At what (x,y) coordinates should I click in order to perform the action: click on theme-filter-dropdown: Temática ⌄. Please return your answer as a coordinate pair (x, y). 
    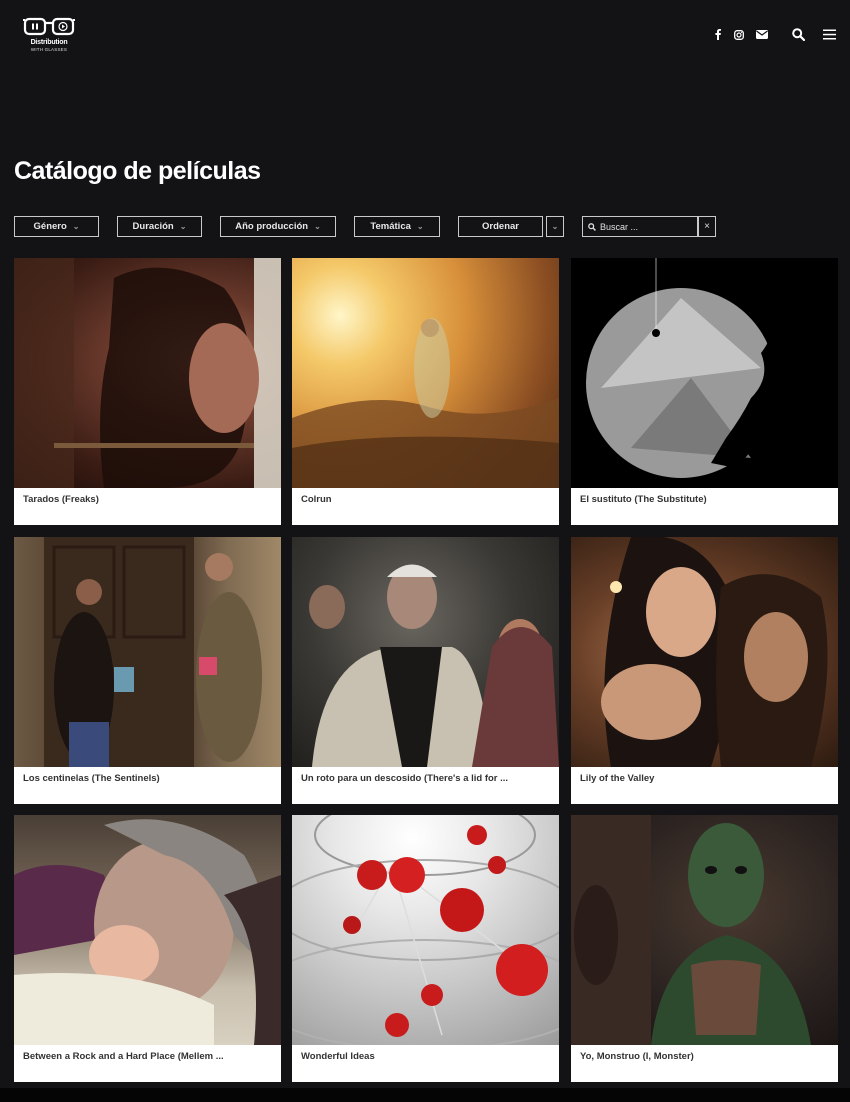
    Looking at the image, I should click on (397, 226).